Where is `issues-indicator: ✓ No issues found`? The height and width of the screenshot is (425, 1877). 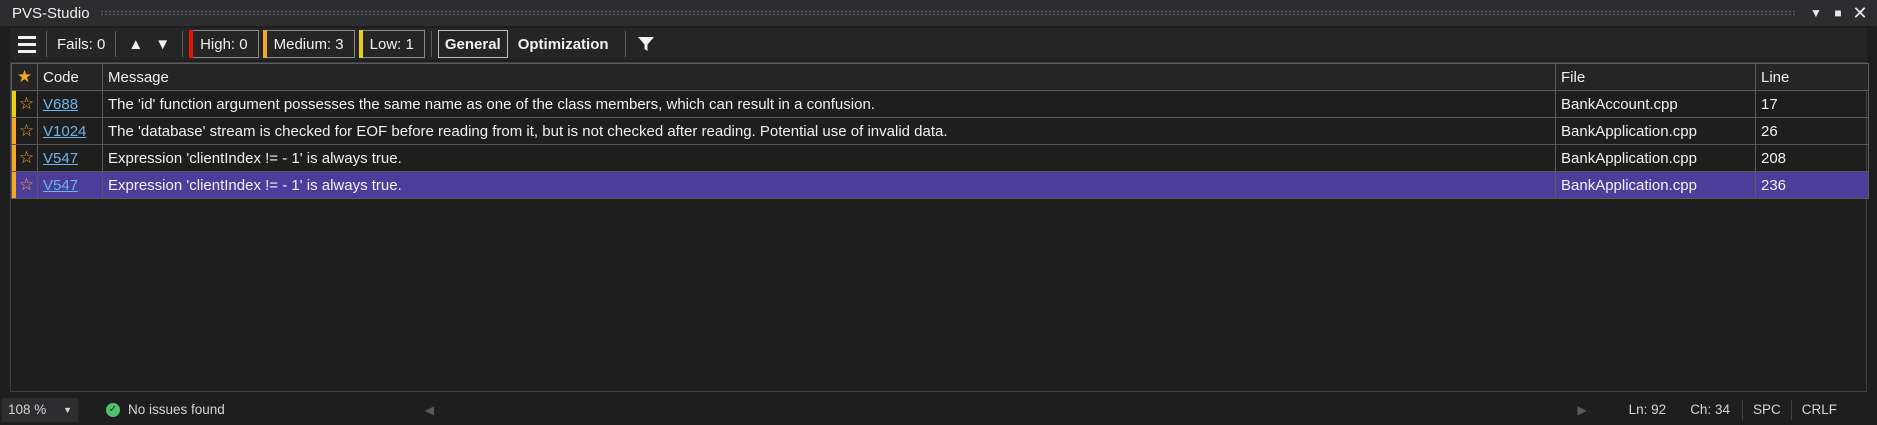 issues-indicator: ✓ No issues found is located at coordinates (165, 409).